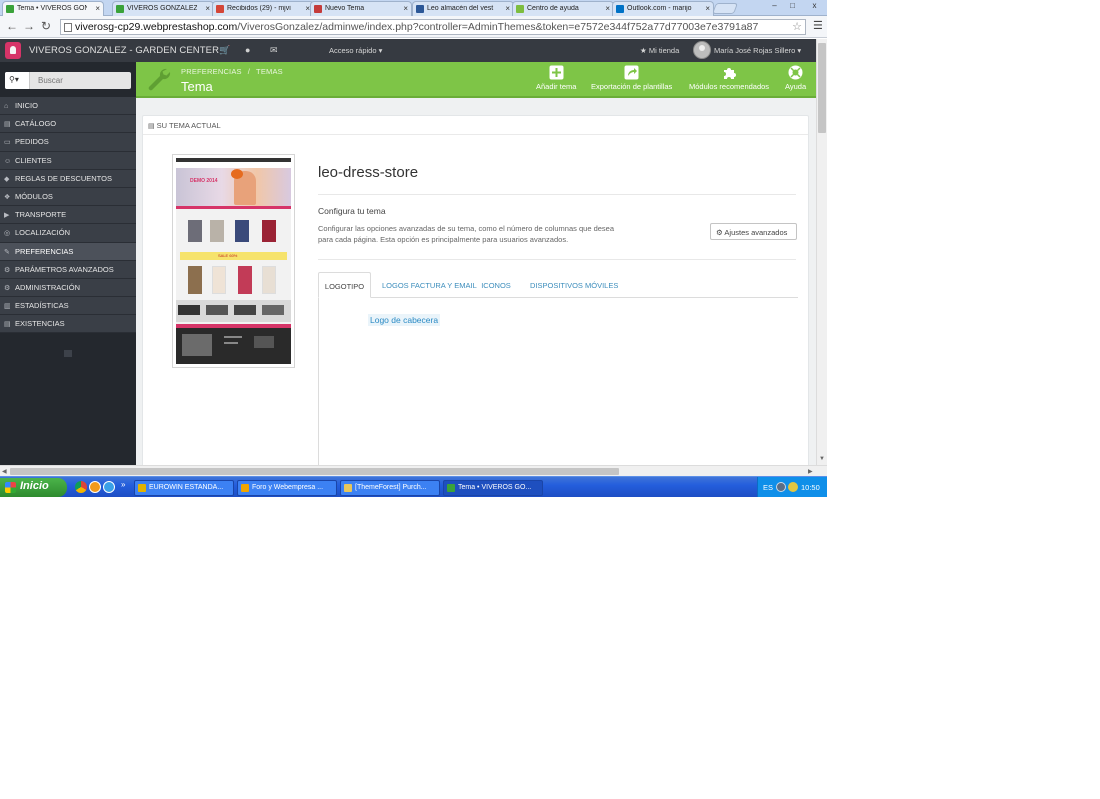 This screenshot has height=799, width=1100. Describe the element at coordinates (344, 285) in the screenshot. I see `tab-logo: LOGOTIPO` at that location.